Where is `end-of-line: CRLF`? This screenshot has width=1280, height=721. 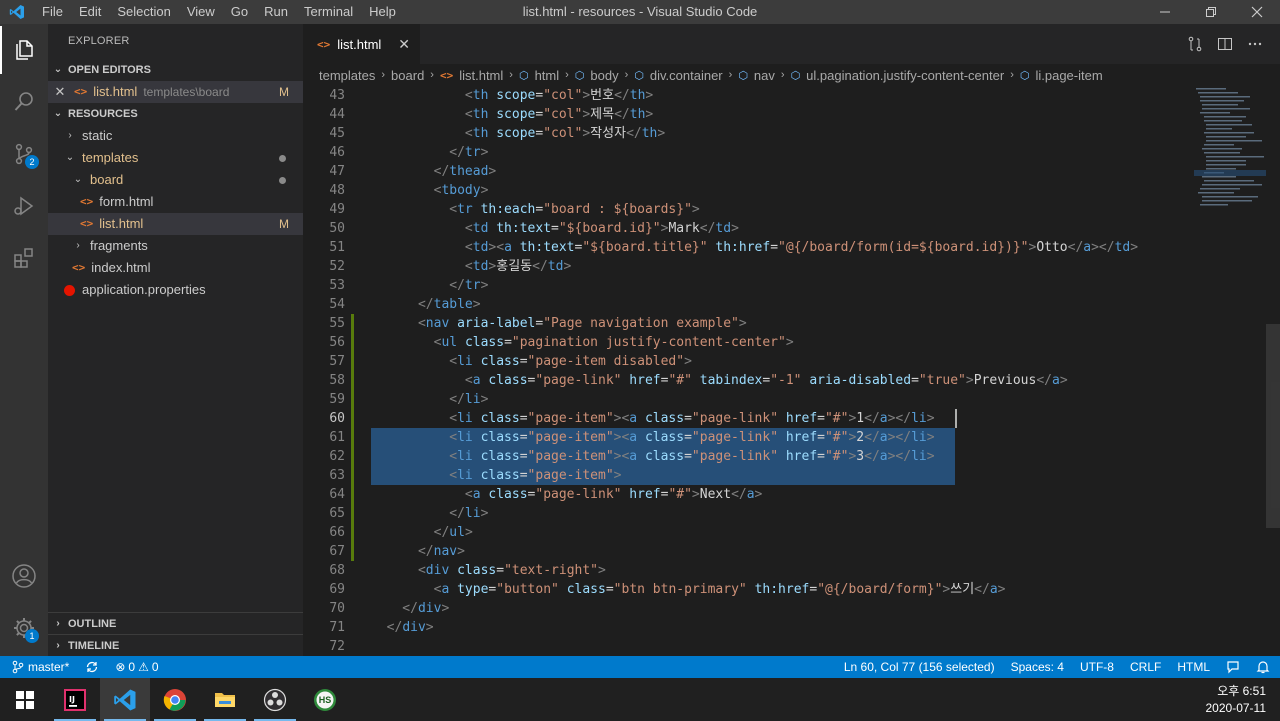
end-of-line: CRLF is located at coordinates (1145, 667).